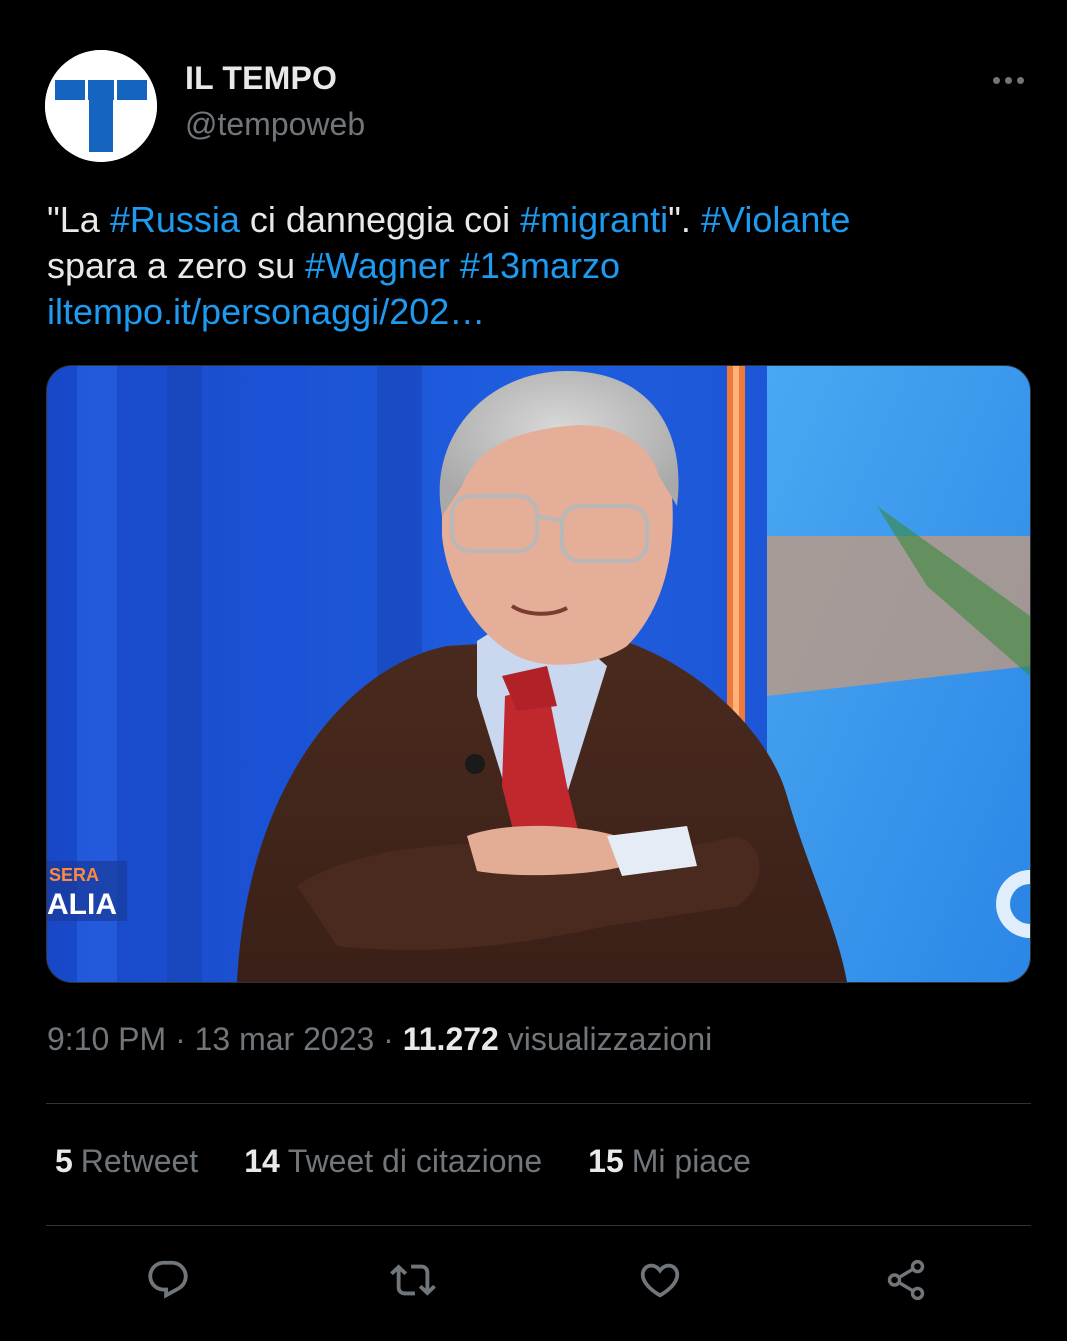  I want to click on tweet-text-segment: "., so click(684, 219).